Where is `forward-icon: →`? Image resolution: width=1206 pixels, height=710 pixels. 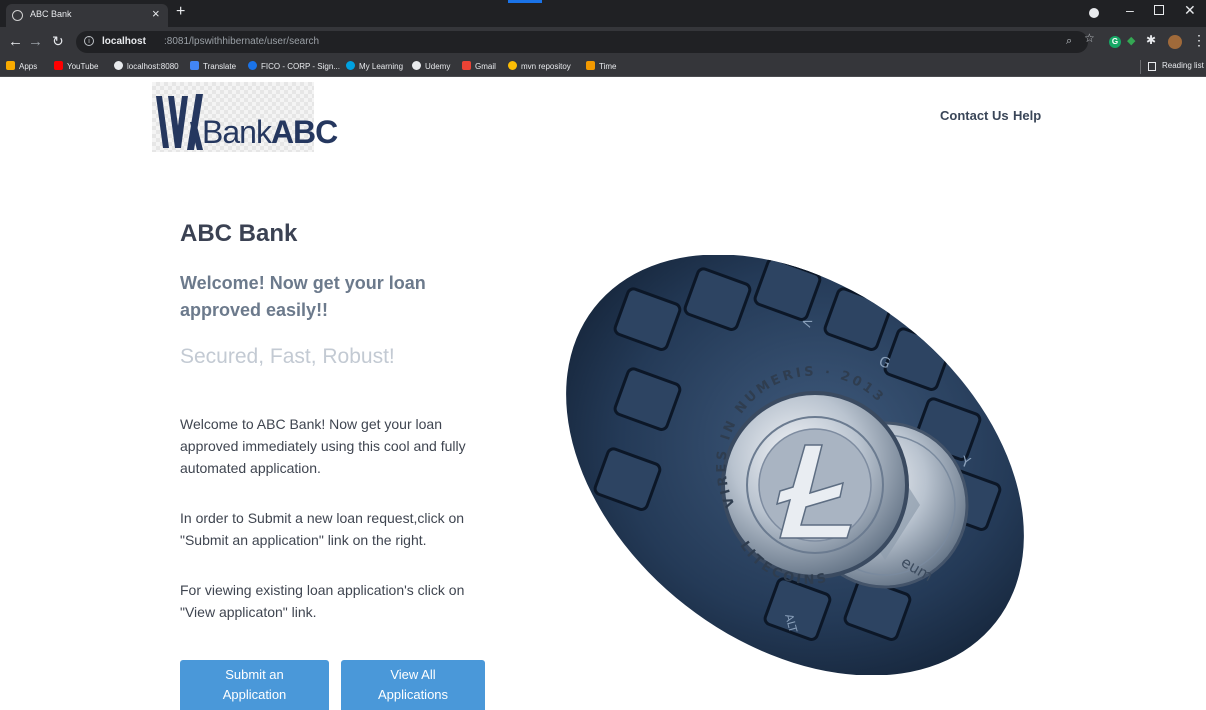 forward-icon: → is located at coordinates (35, 41).